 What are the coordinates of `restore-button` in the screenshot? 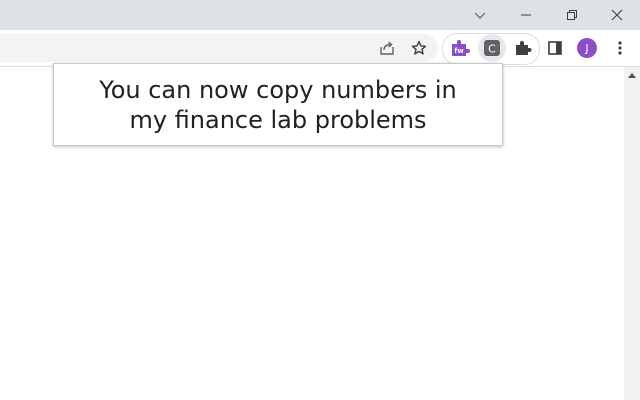 It's located at (572, 15).